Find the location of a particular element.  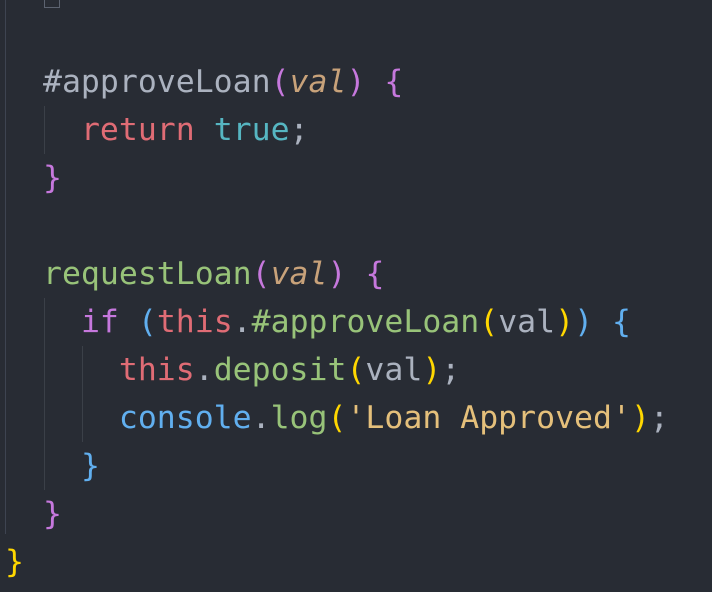

code-line-close-requestLoan: } is located at coordinates (52, 514).